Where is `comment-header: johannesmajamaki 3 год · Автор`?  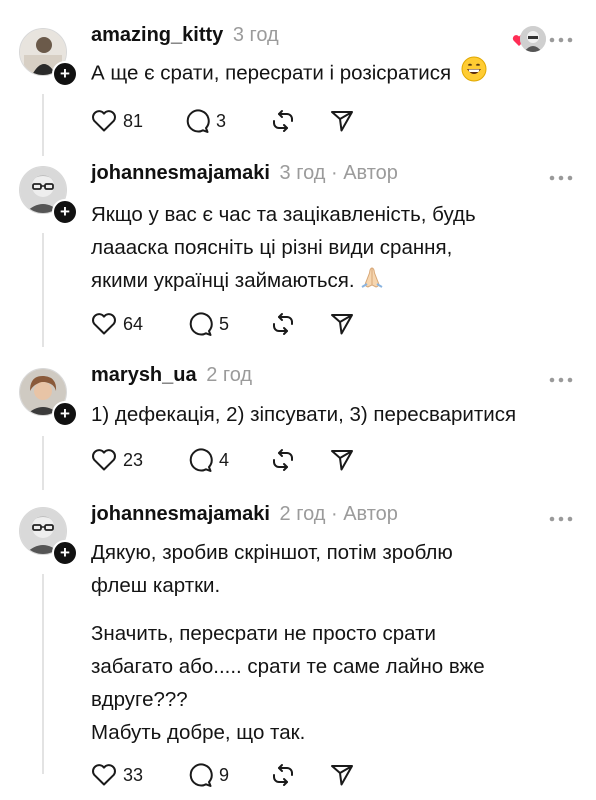 comment-header: johannesmajamaki 3 год · Автор is located at coordinates (244, 173).